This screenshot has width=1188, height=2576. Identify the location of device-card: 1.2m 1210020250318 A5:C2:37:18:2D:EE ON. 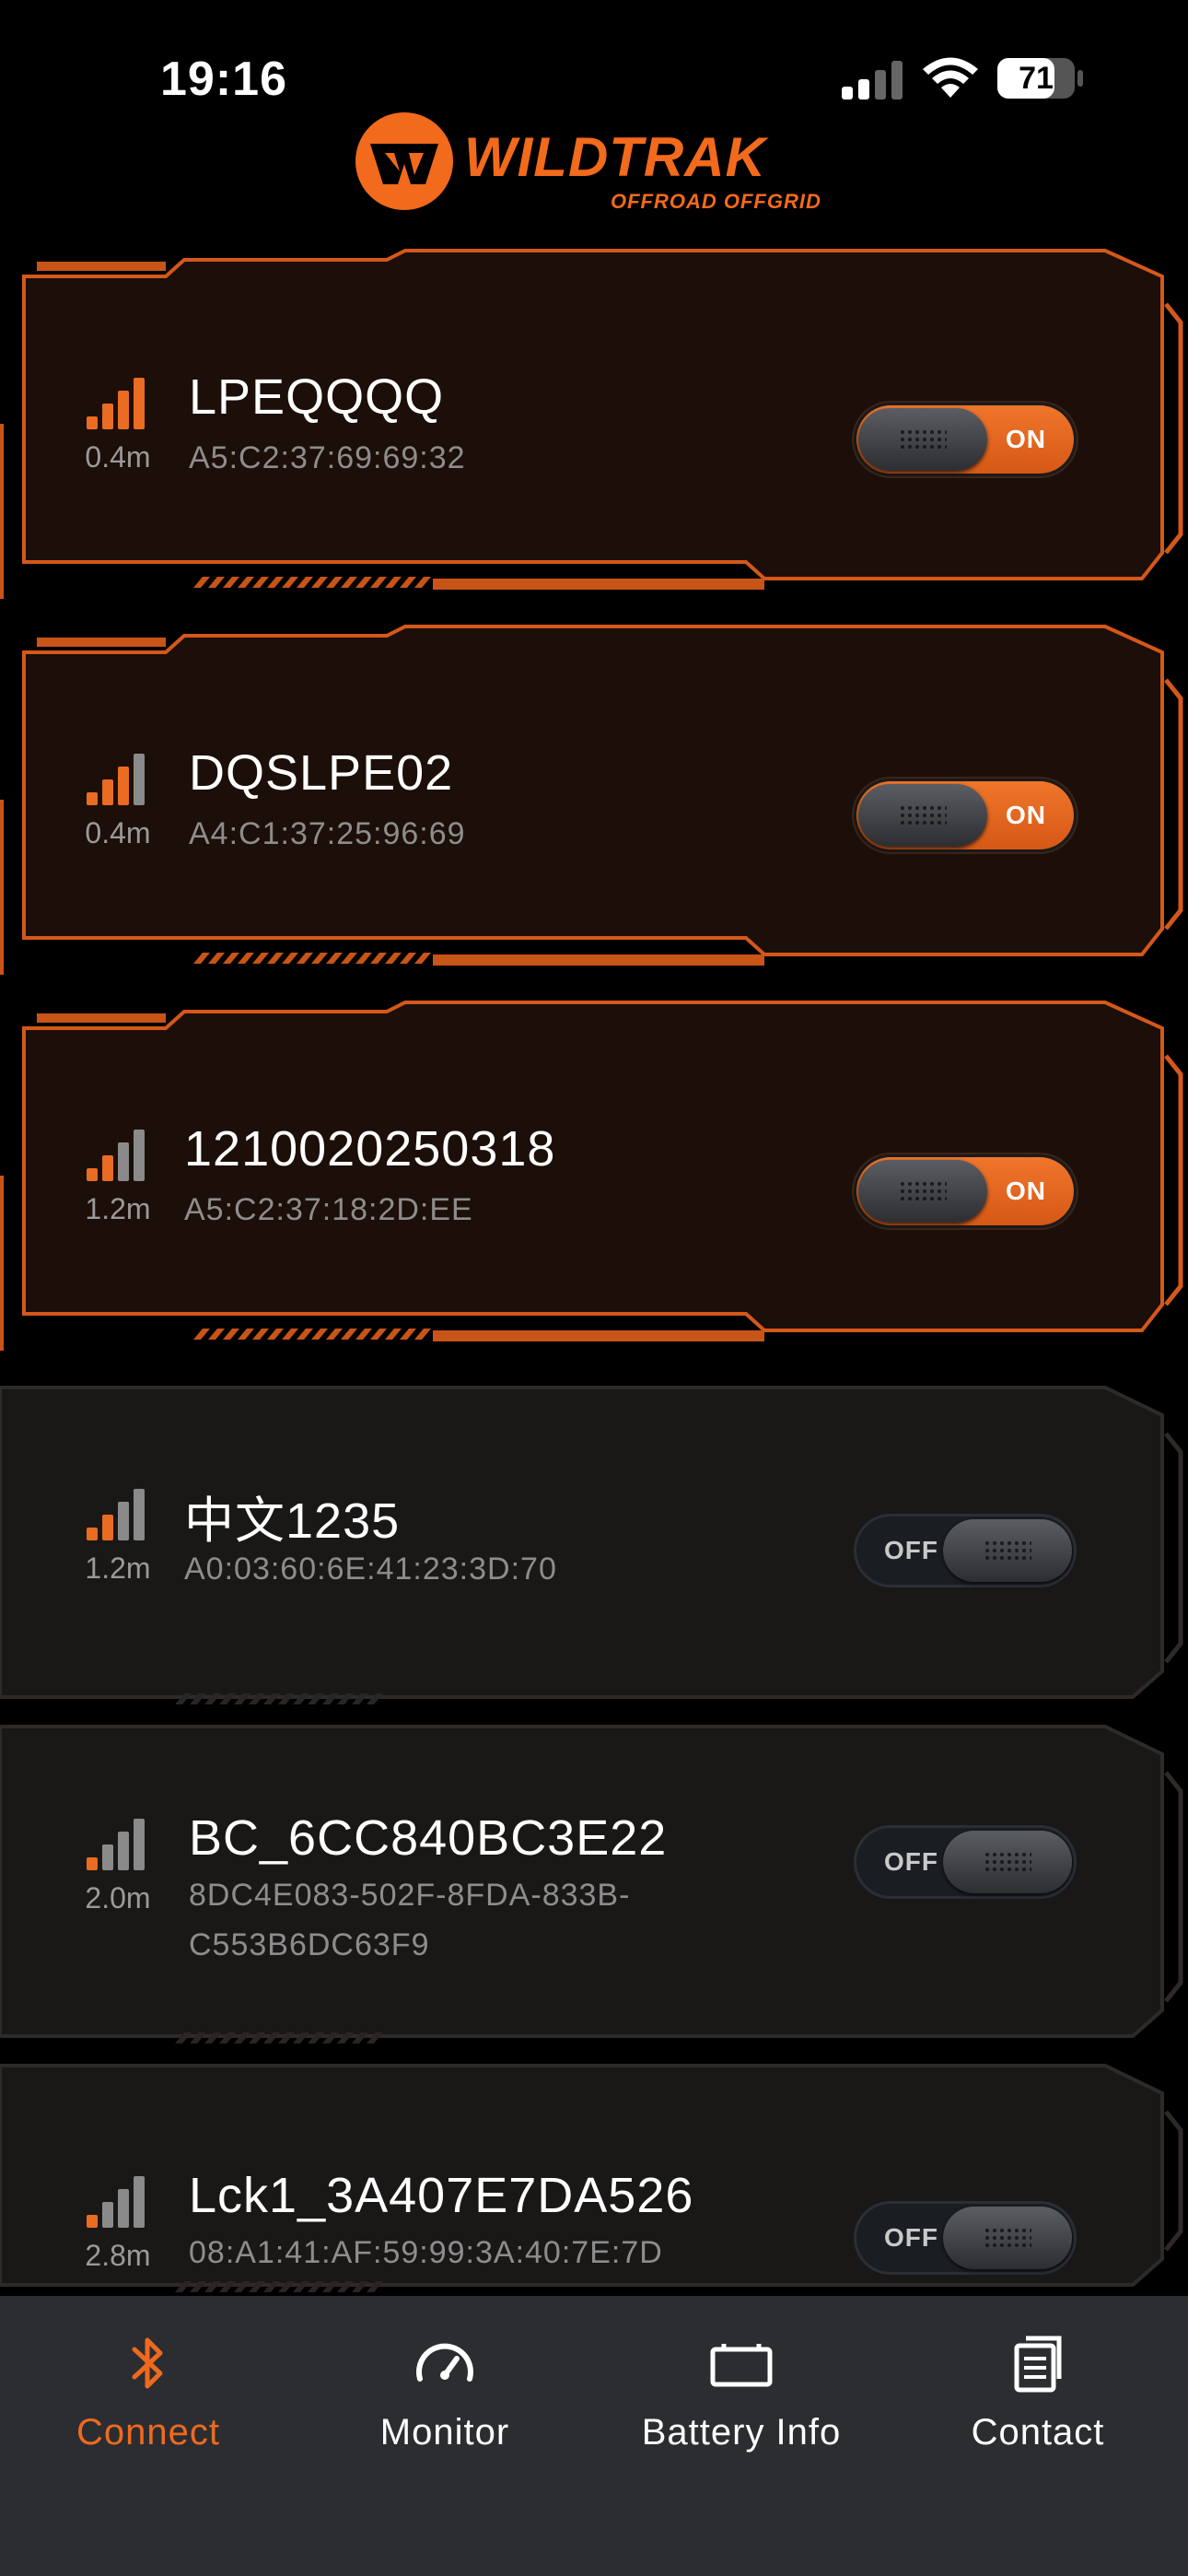
(594, 1176).